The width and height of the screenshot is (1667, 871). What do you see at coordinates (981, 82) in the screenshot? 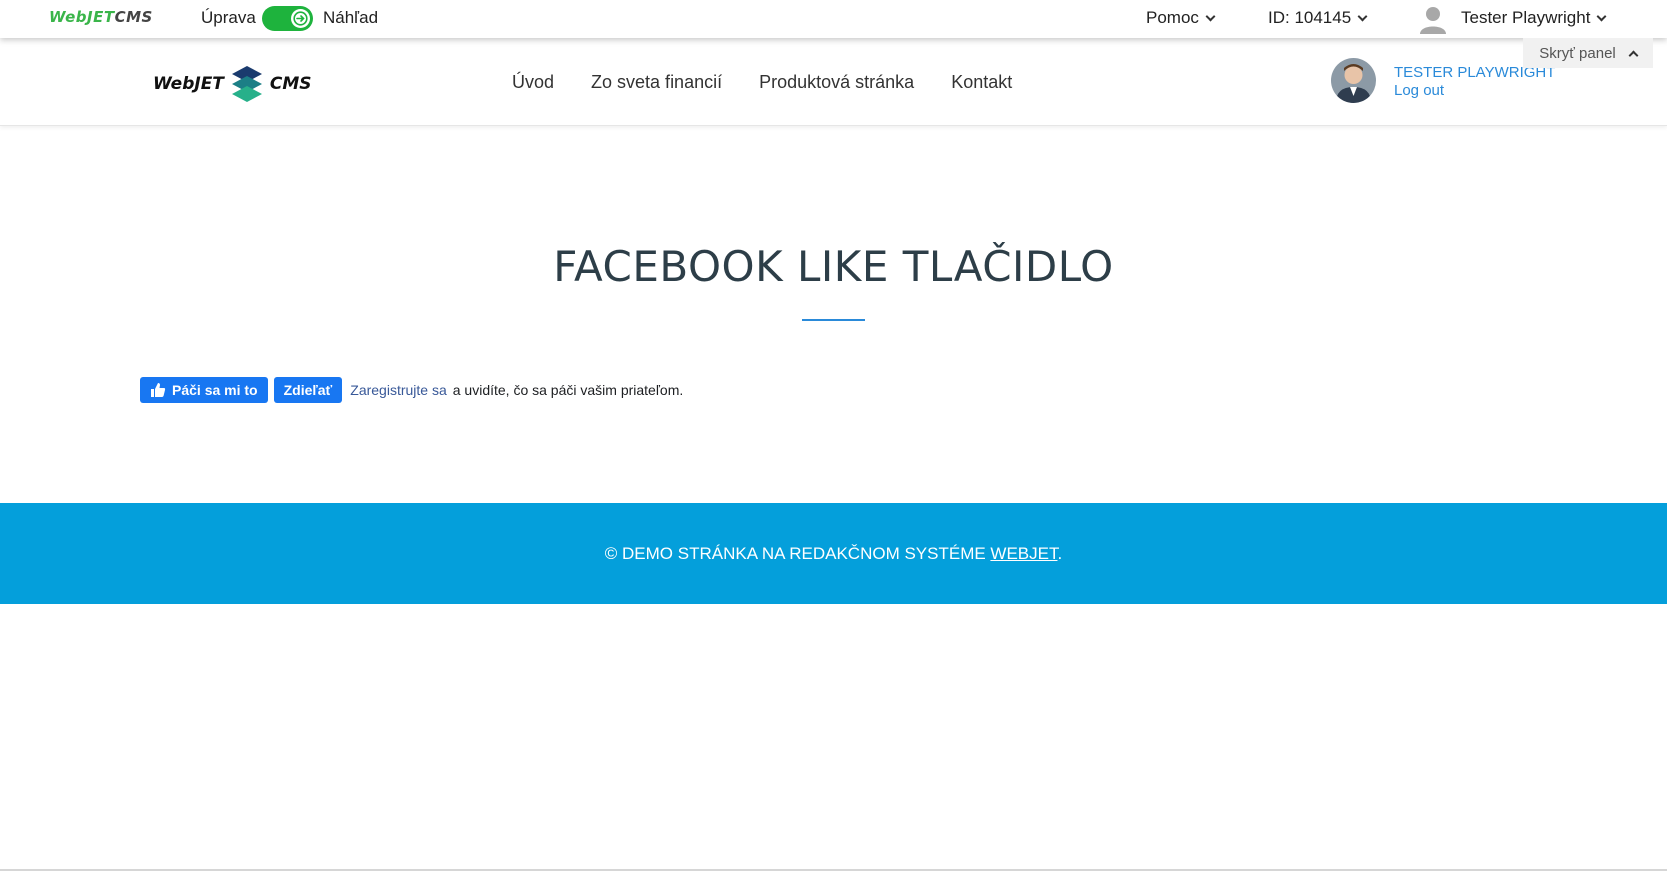
I see `nav-item-kontakt: Kontakt` at bounding box center [981, 82].